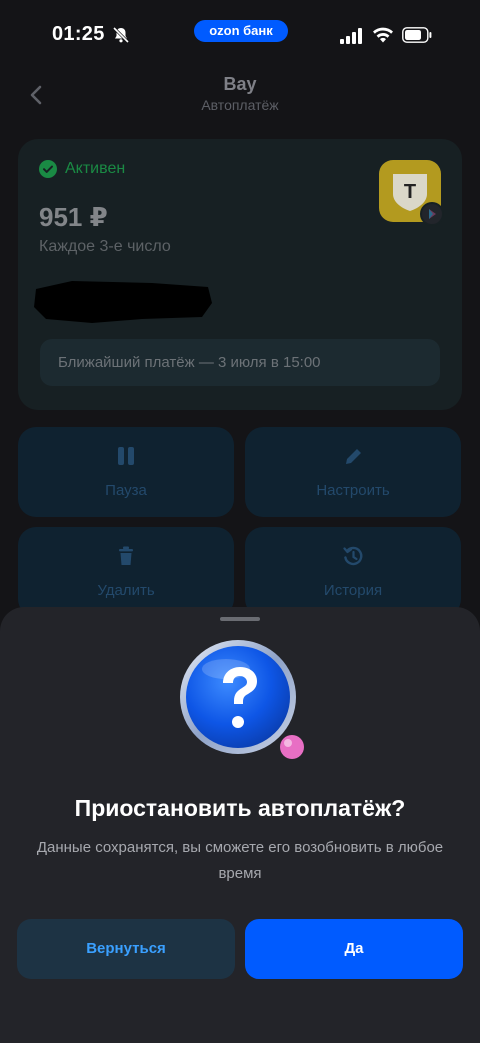 Image resolution: width=480 pixels, height=1043 pixels. I want to click on sheet-drag-handle, so click(240, 619).